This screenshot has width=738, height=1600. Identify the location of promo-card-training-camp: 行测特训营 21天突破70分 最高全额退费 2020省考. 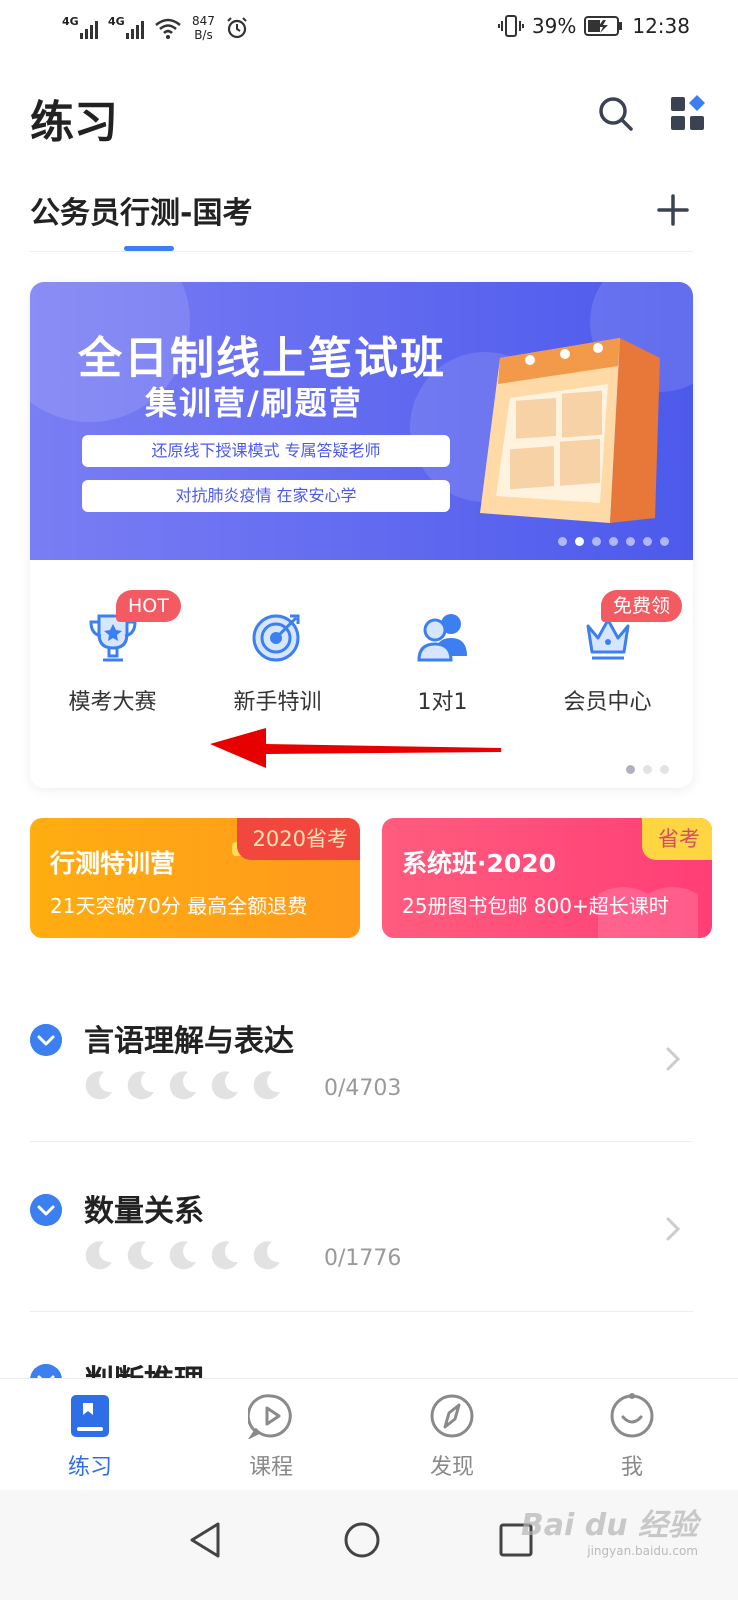
(195, 878).